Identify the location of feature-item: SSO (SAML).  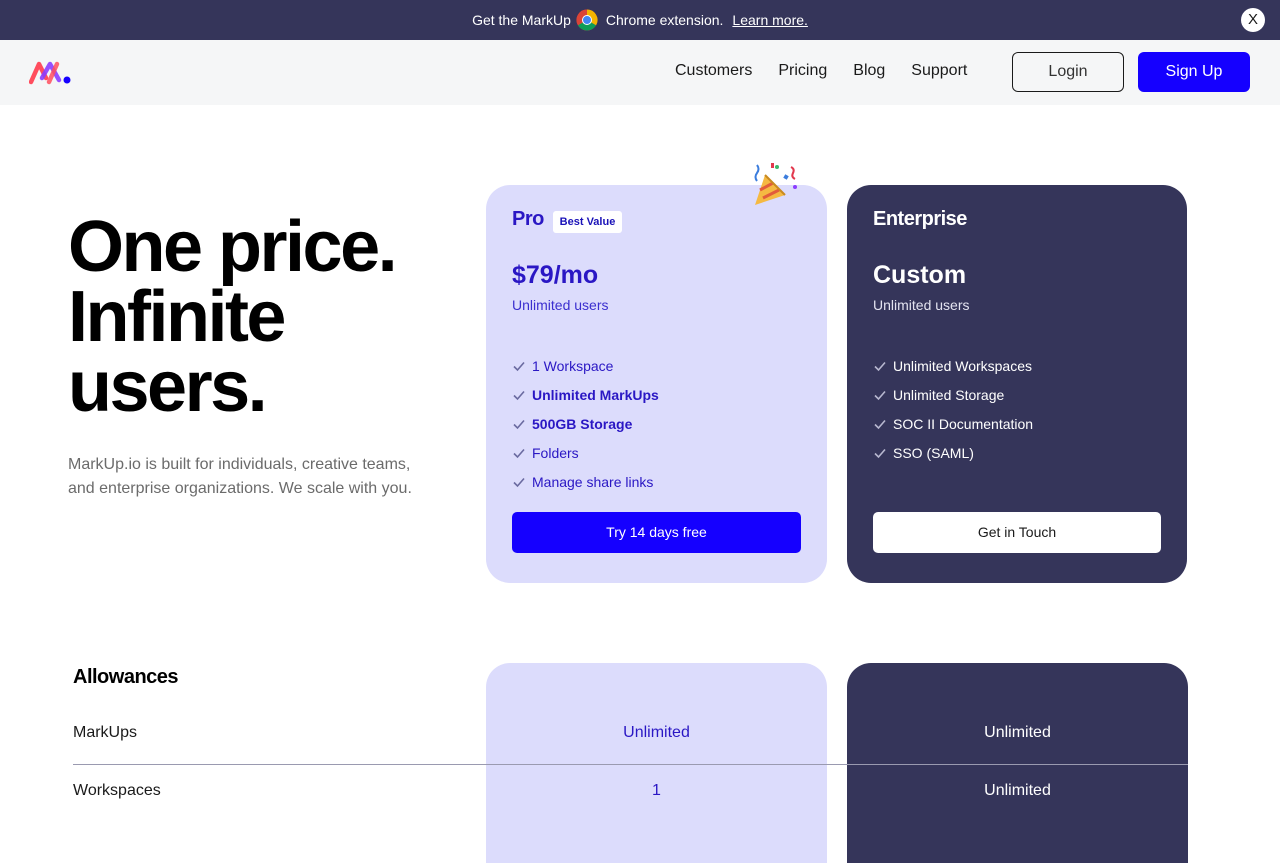
(953, 452).